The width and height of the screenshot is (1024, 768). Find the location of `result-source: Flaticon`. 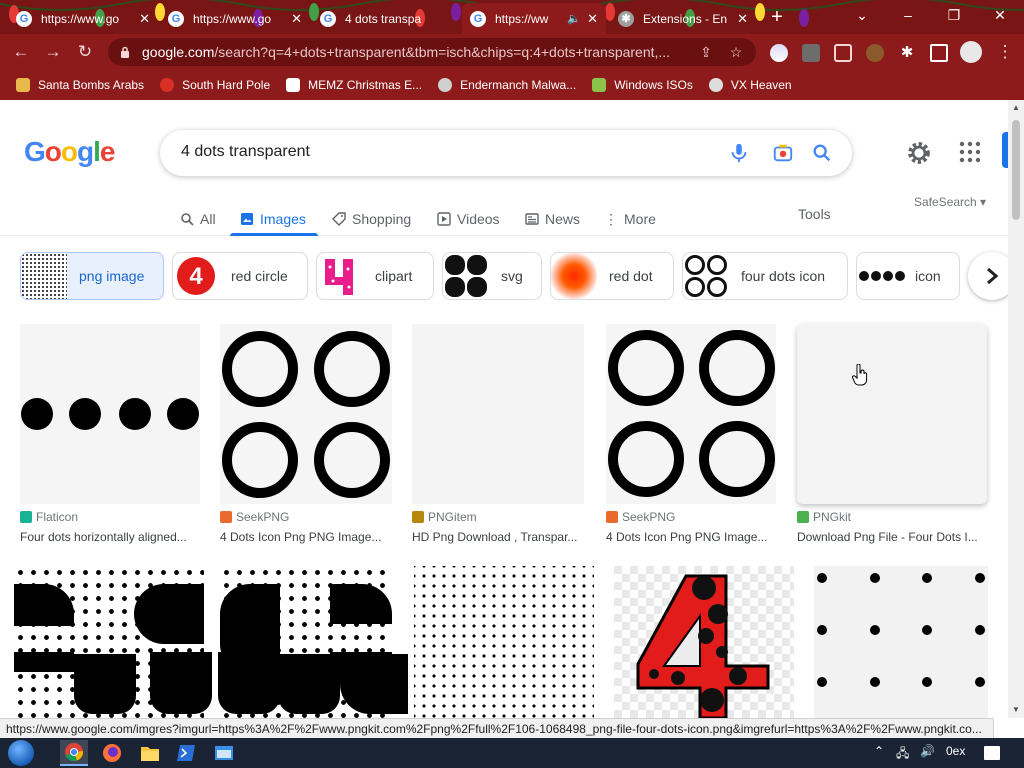

result-source: Flaticon is located at coordinates (49, 517).